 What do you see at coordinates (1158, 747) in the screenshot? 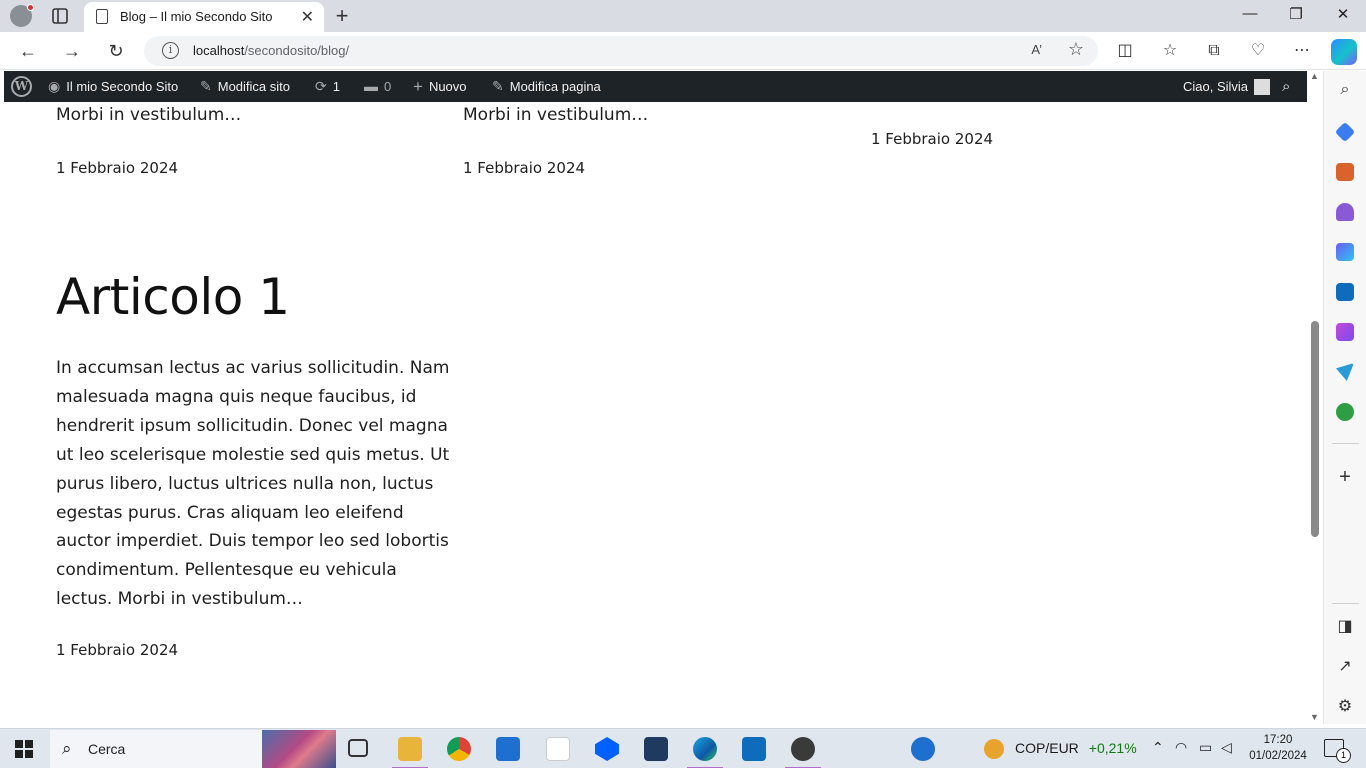
I see `chevron-up-icon: ⌃` at bounding box center [1158, 747].